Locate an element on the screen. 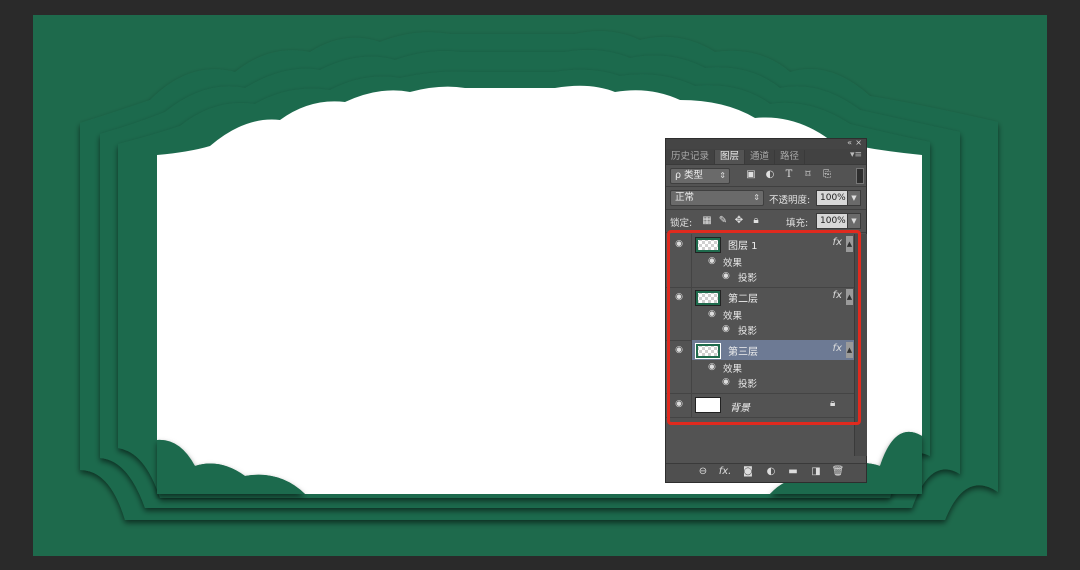  layer-row-3: ◉ 第三层 fx ▲ ◉ 效果 ◉ 投影 is located at coordinates (760, 367).